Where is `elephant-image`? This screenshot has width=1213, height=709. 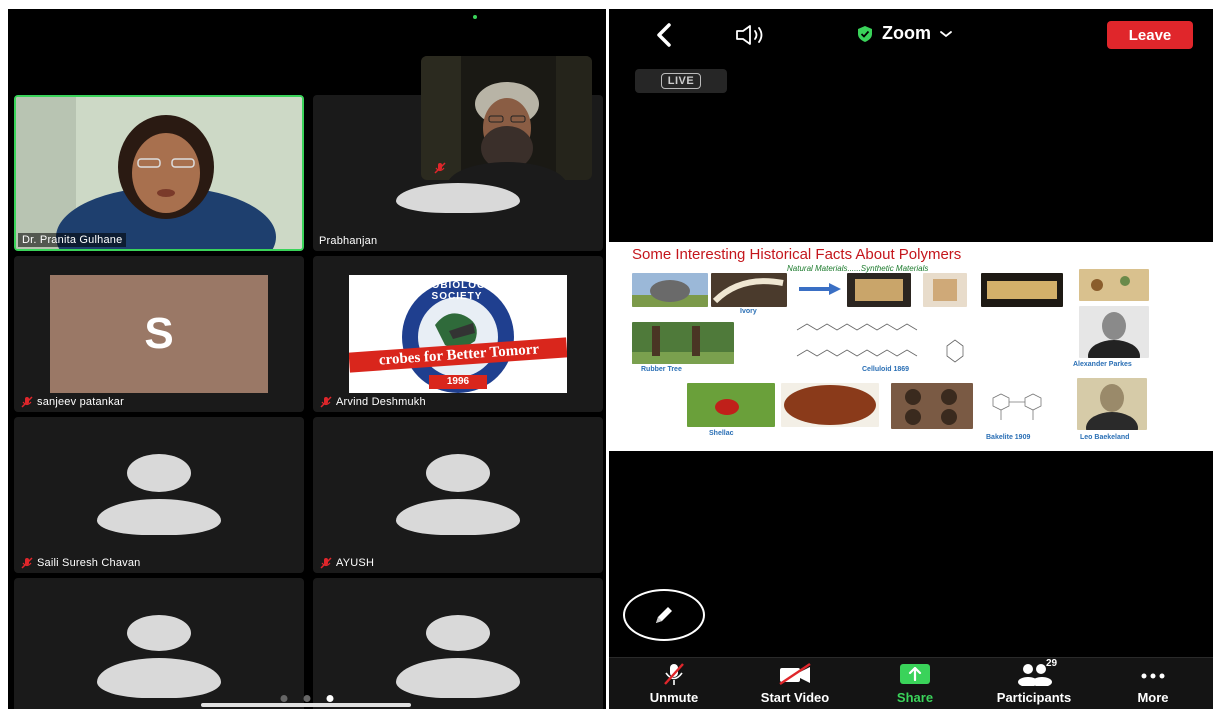
elephant-image is located at coordinates (670, 290).